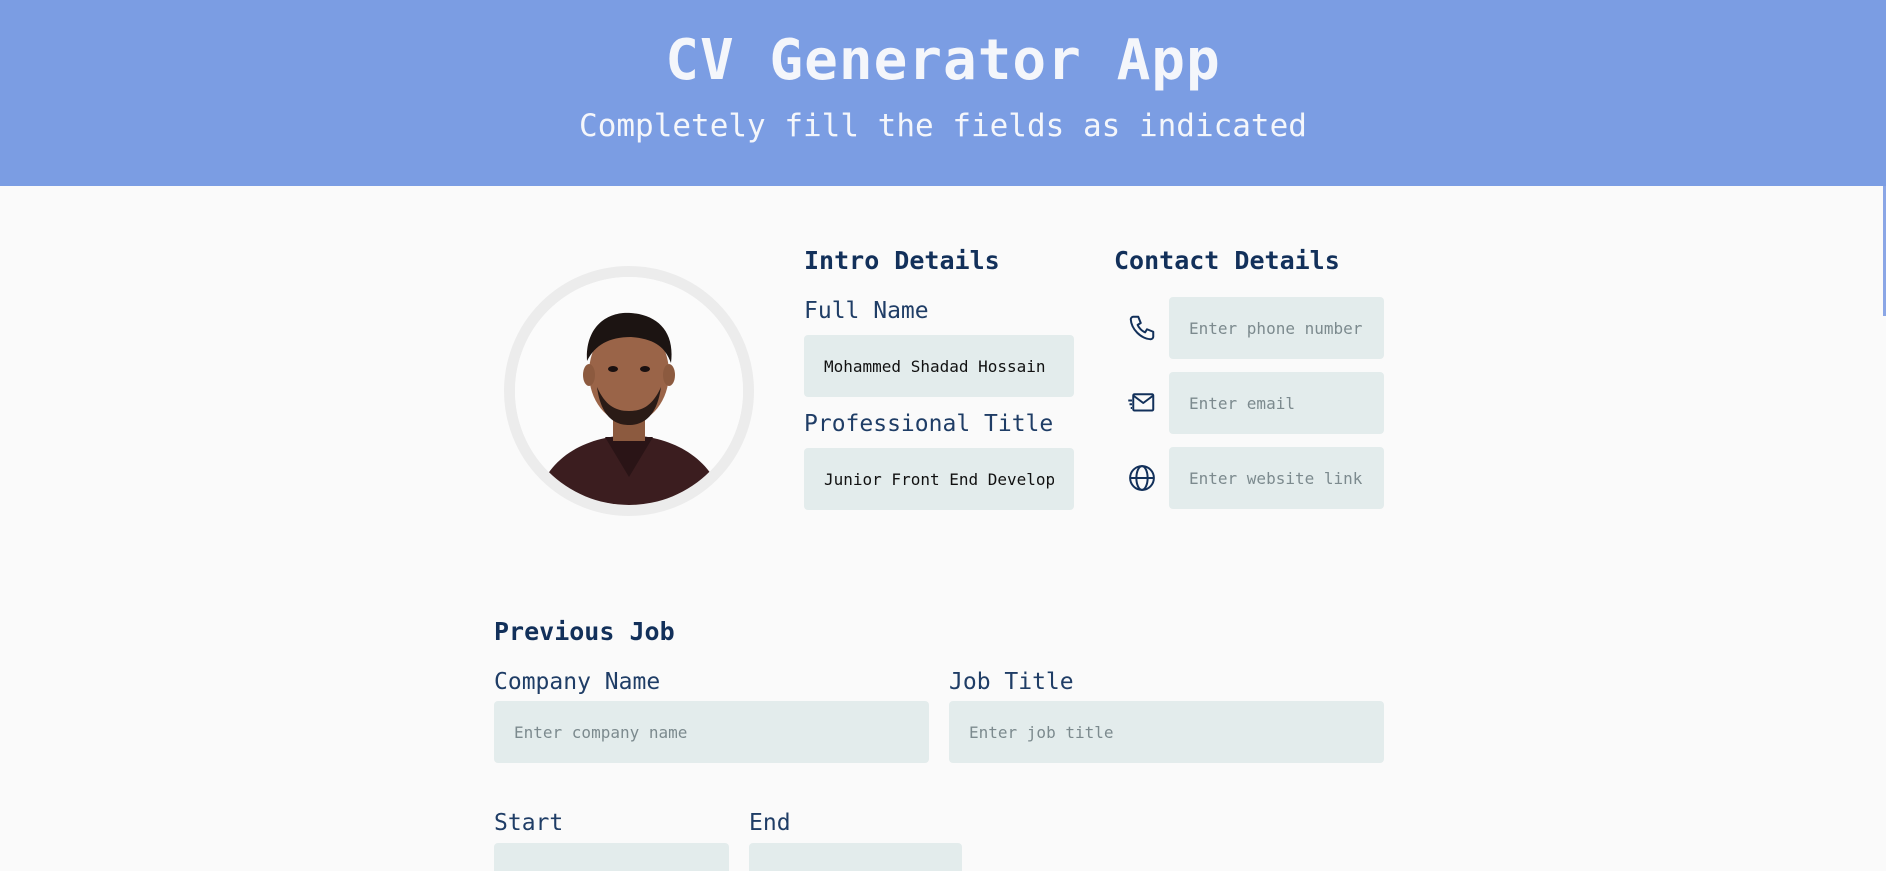  I want to click on globe-icon, so click(1142, 478).